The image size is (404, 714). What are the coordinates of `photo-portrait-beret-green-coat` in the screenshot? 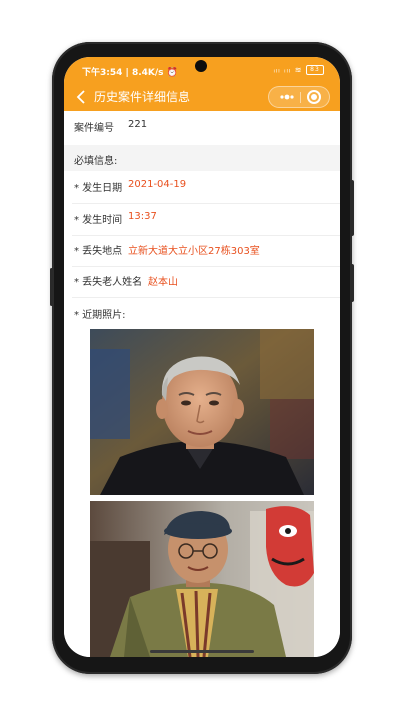 It's located at (202, 579).